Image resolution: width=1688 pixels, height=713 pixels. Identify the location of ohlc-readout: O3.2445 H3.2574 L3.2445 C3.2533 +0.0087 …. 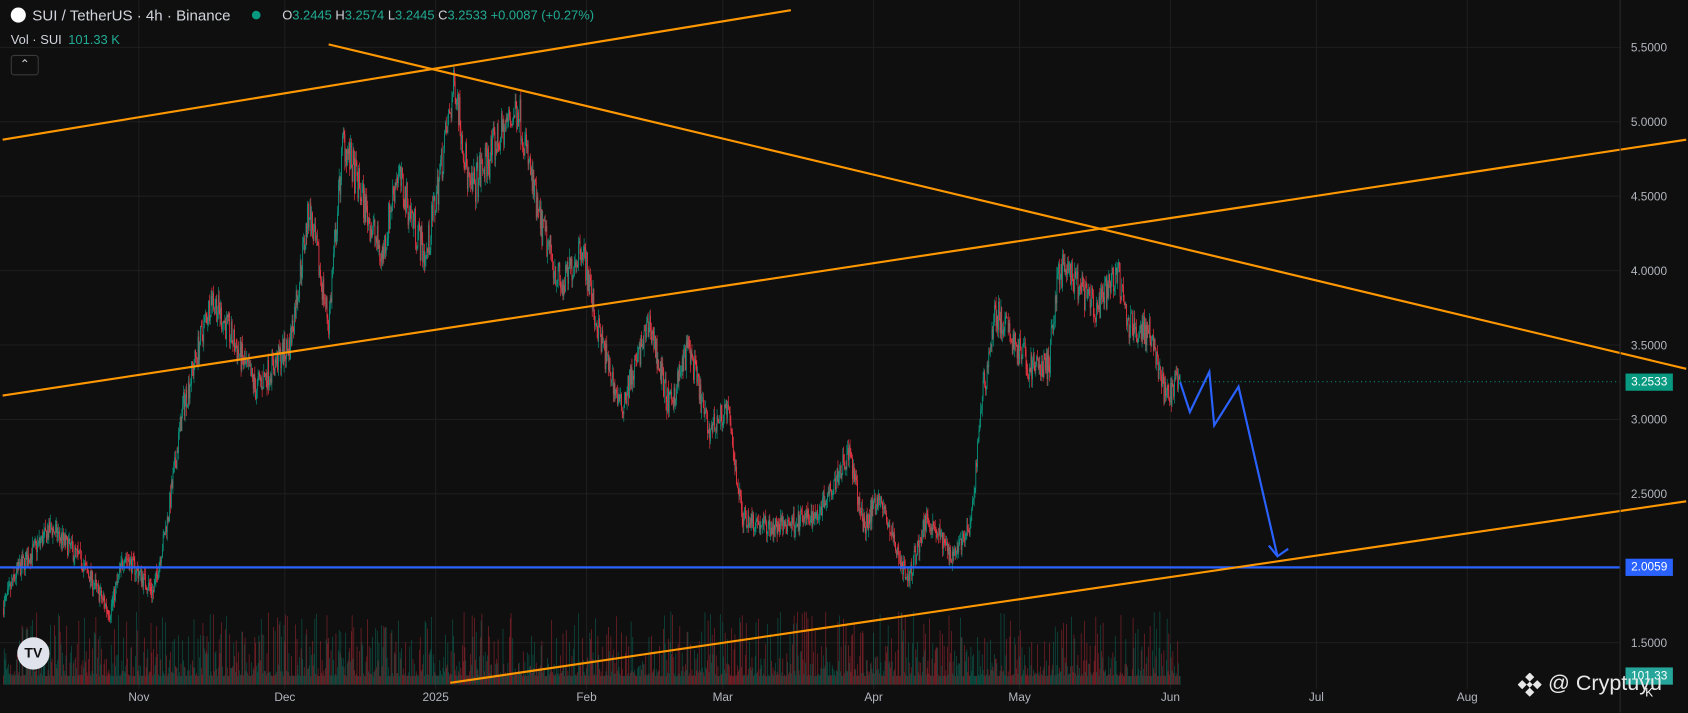
(438, 15).